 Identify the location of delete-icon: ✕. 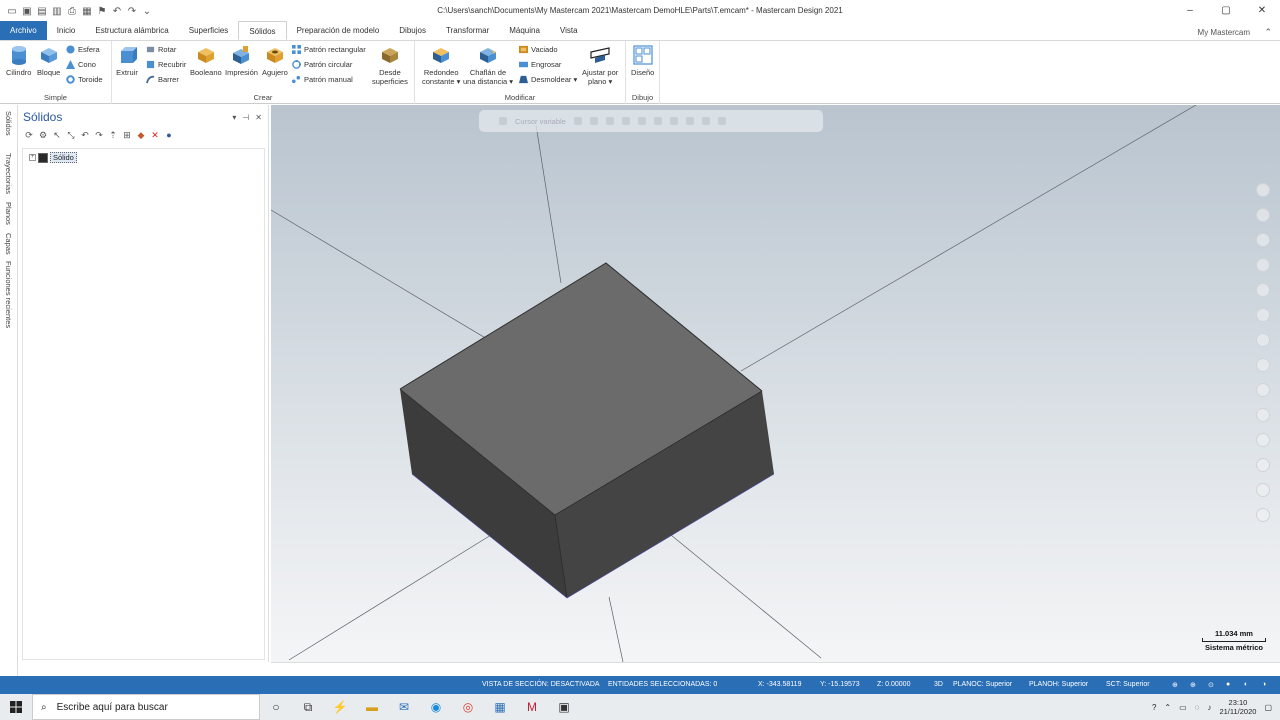
(155, 135).